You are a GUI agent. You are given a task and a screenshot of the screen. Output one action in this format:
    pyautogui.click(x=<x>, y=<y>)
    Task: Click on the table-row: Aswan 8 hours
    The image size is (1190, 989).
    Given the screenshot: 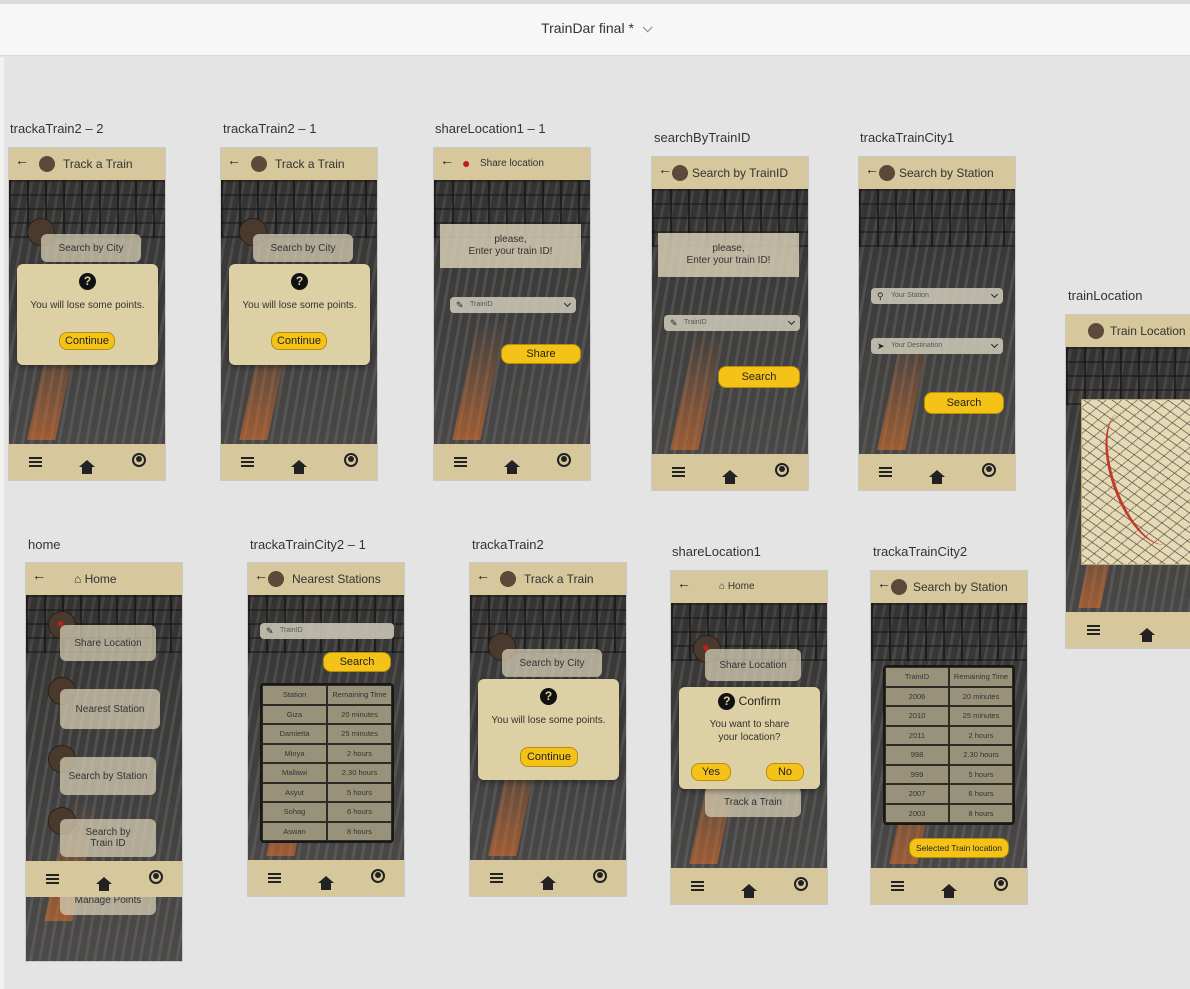 What is the action you would take?
    pyautogui.click(x=327, y=832)
    